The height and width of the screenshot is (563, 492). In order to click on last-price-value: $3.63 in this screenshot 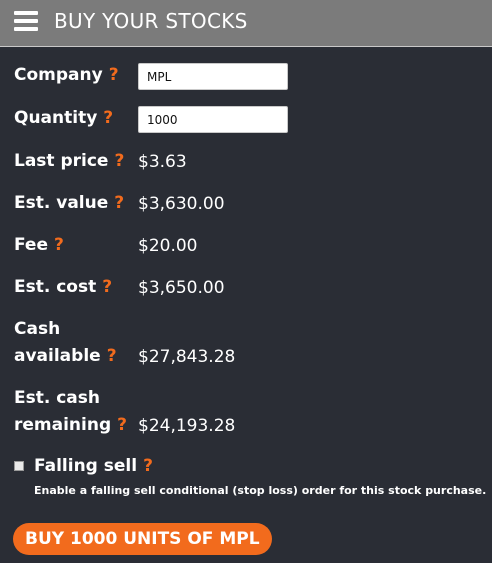, I will do `click(162, 162)`.